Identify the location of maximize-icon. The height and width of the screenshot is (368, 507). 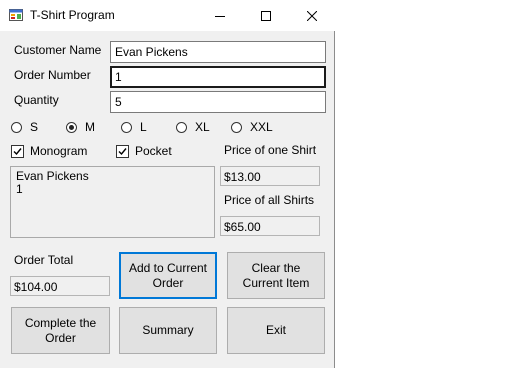
(266, 15).